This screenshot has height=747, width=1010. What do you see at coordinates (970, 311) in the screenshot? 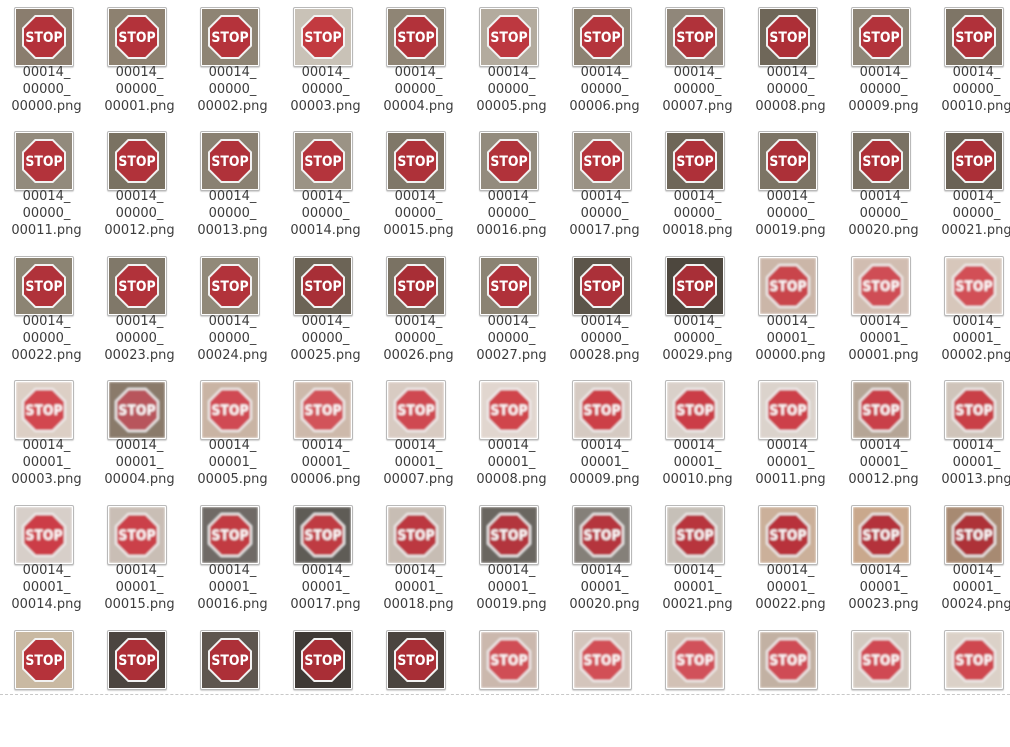
I see `file-item: STOP 00014_ 00001_ 00002.png` at bounding box center [970, 311].